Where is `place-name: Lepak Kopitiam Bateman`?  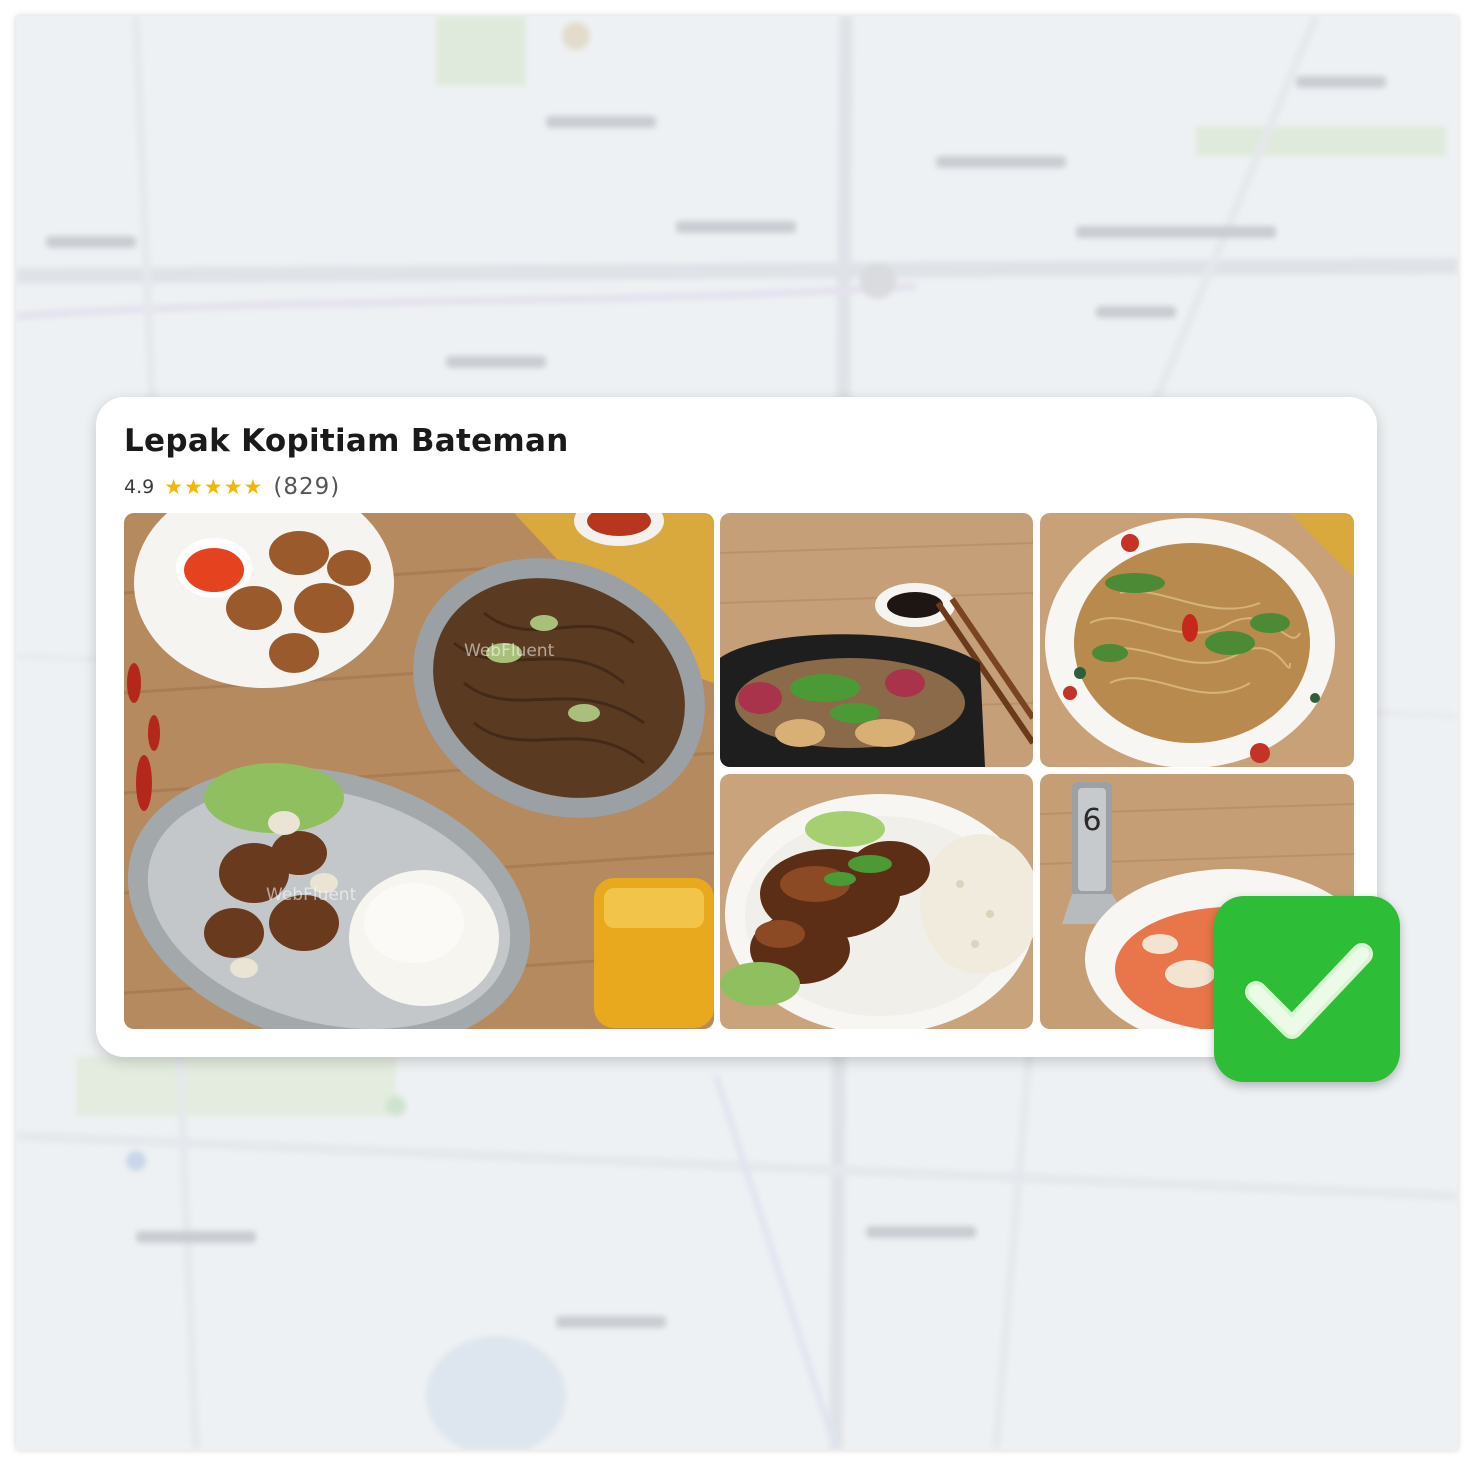 place-name: Lepak Kopitiam Bateman is located at coordinates (346, 441).